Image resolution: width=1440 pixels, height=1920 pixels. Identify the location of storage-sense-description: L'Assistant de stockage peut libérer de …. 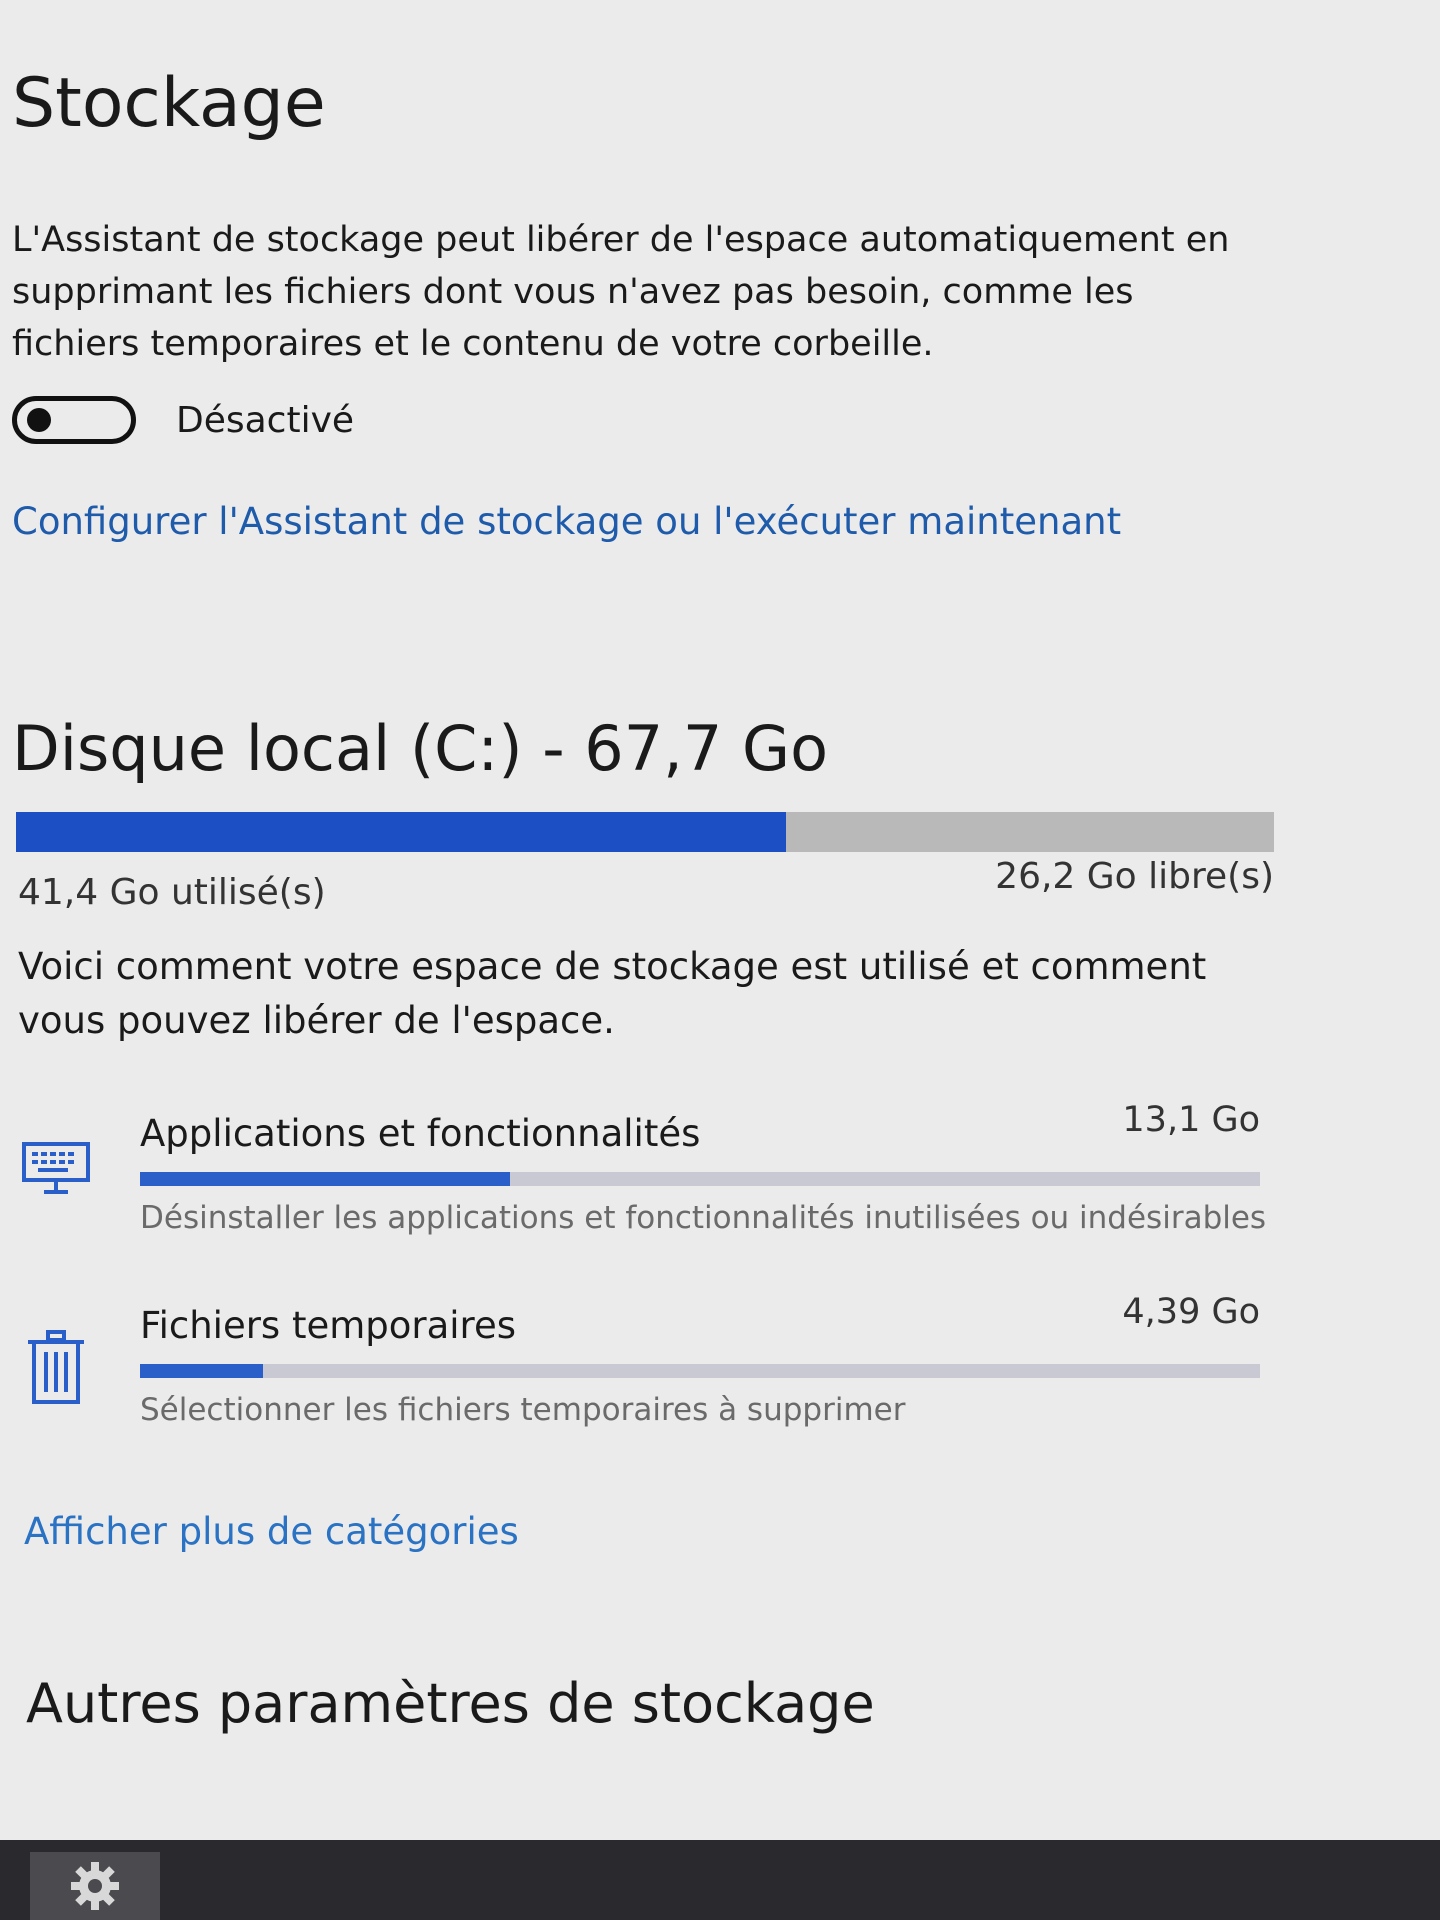
(621, 292).